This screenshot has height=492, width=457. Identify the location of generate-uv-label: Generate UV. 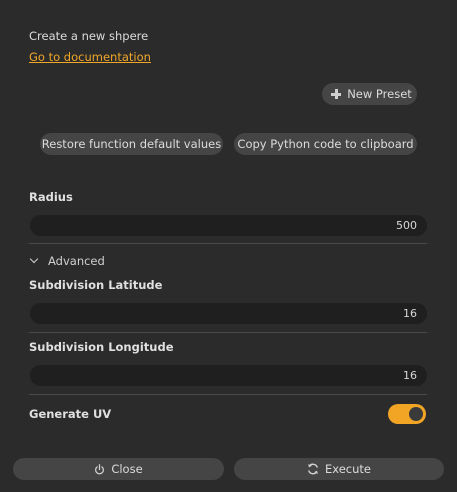
(70, 414).